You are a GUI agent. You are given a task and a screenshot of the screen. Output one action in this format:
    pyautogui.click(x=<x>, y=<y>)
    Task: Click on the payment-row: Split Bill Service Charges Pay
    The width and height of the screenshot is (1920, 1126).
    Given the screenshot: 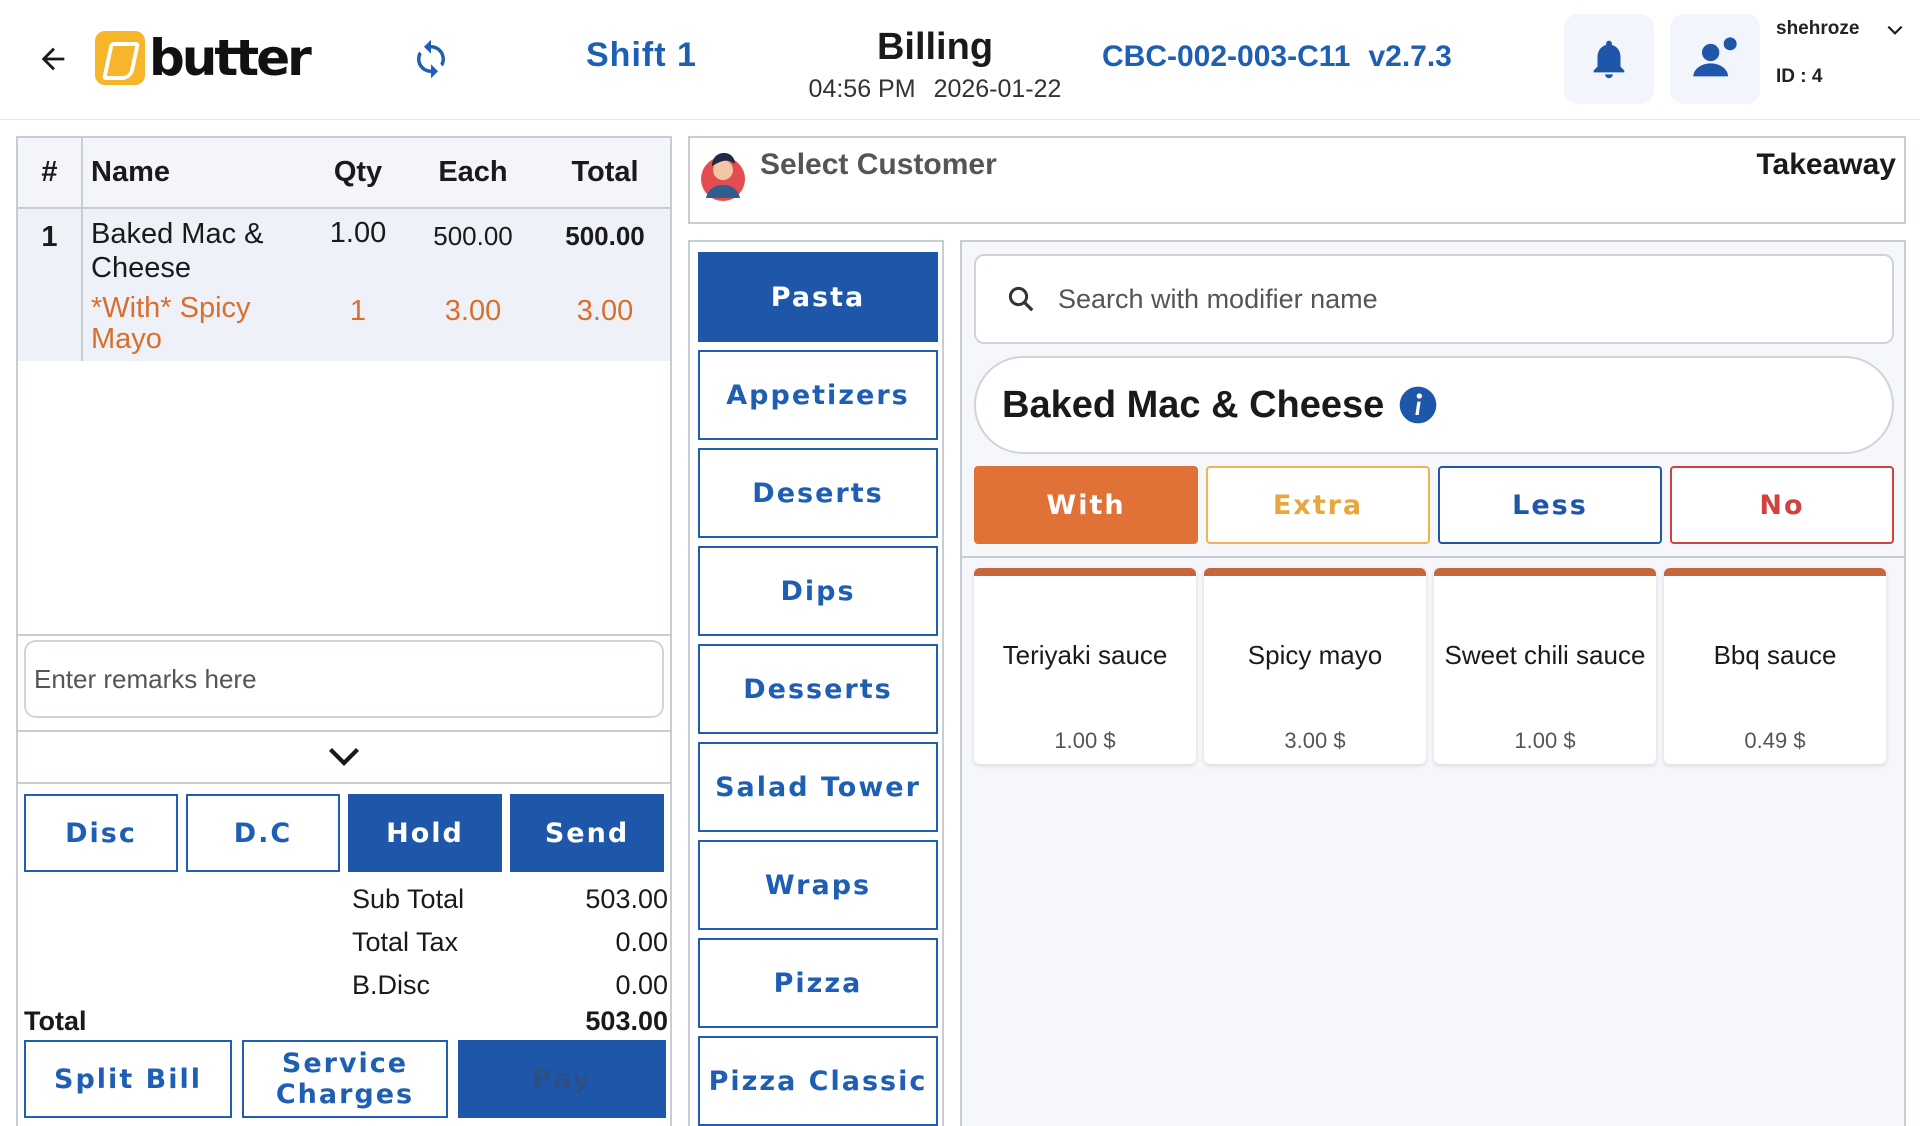 What is the action you would take?
    pyautogui.click(x=345, y=1079)
    